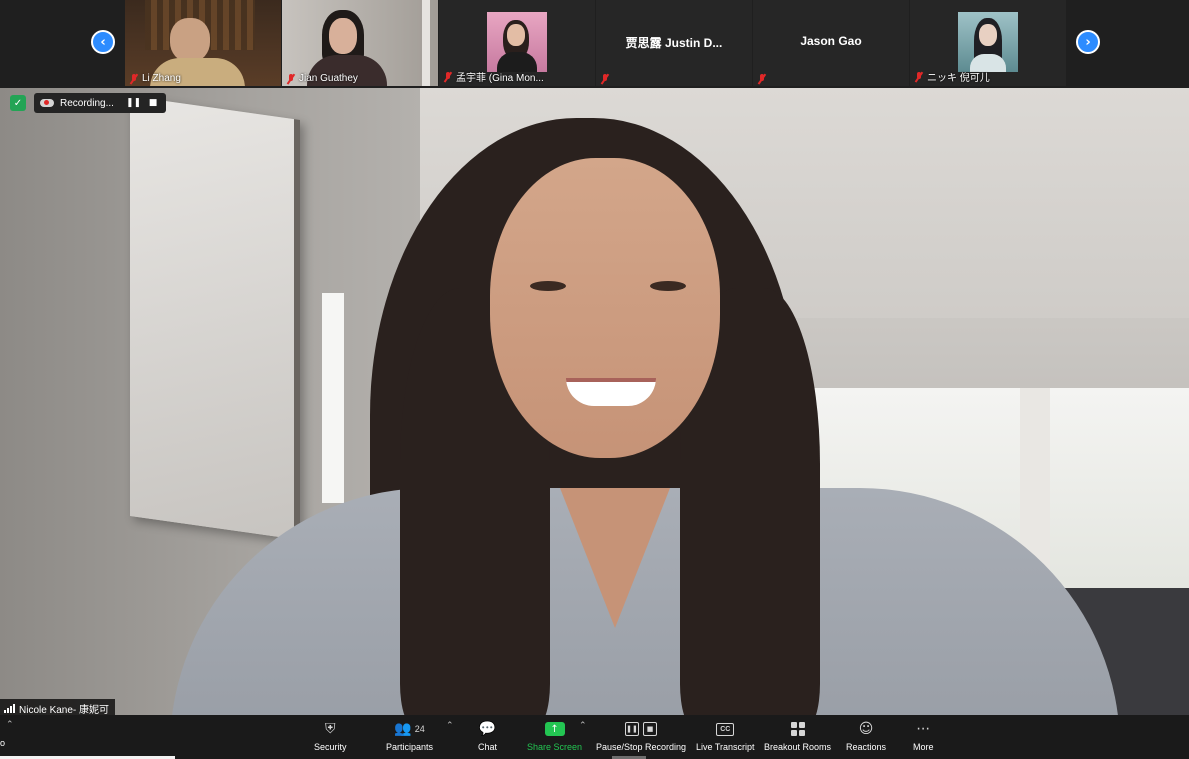 Image resolution: width=1189 pixels, height=759 pixels. What do you see at coordinates (1088, 42) in the screenshot?
I see `next-page-arrow-icon: ›` at bounding box center [1088, 42].